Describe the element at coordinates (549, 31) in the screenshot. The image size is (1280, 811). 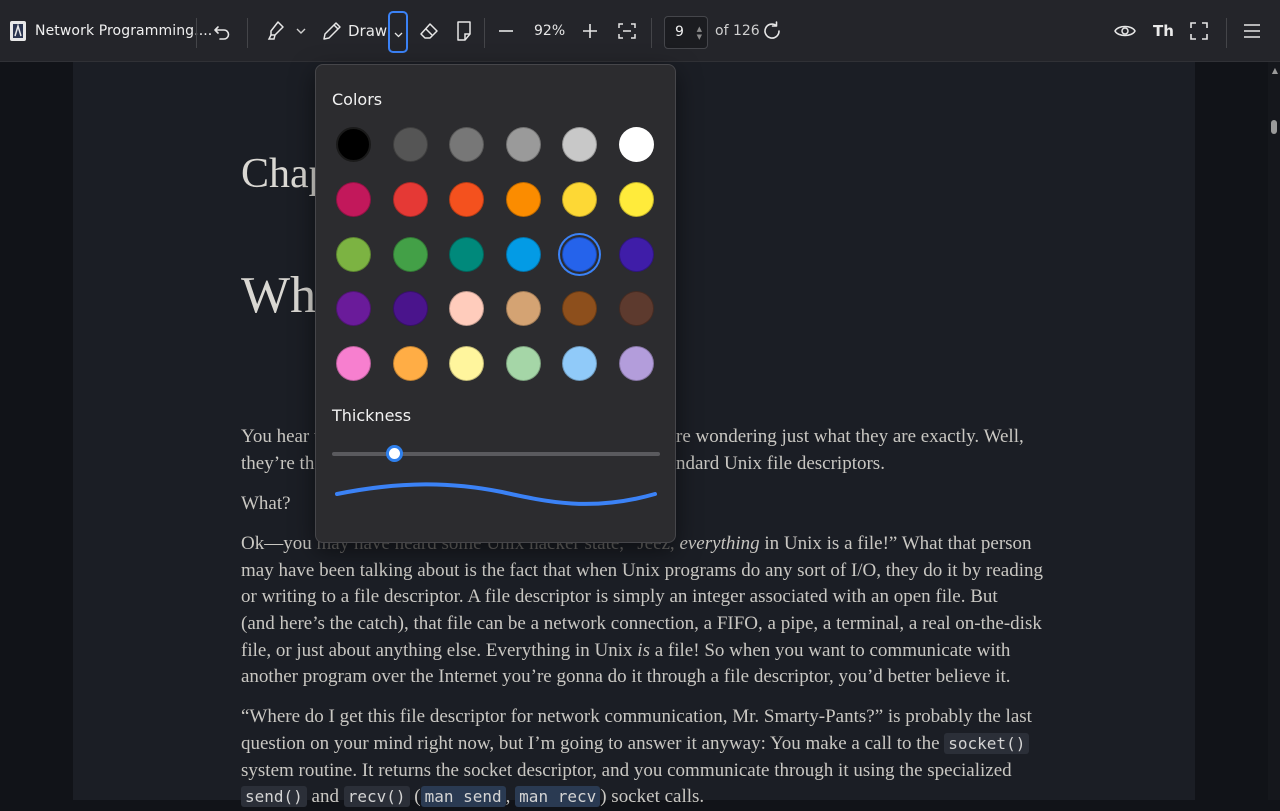
I see `zoom-level: 92%` at that location.